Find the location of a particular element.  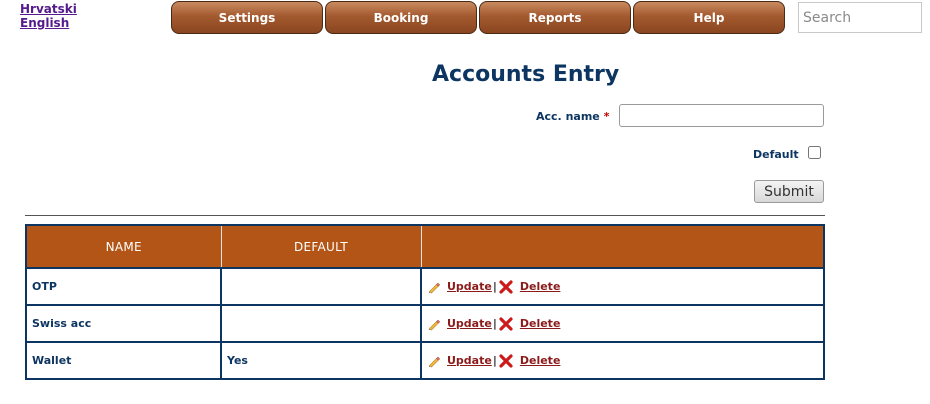

main-nav: Settings Booking Reports Help is located at coordinates (479, 17).